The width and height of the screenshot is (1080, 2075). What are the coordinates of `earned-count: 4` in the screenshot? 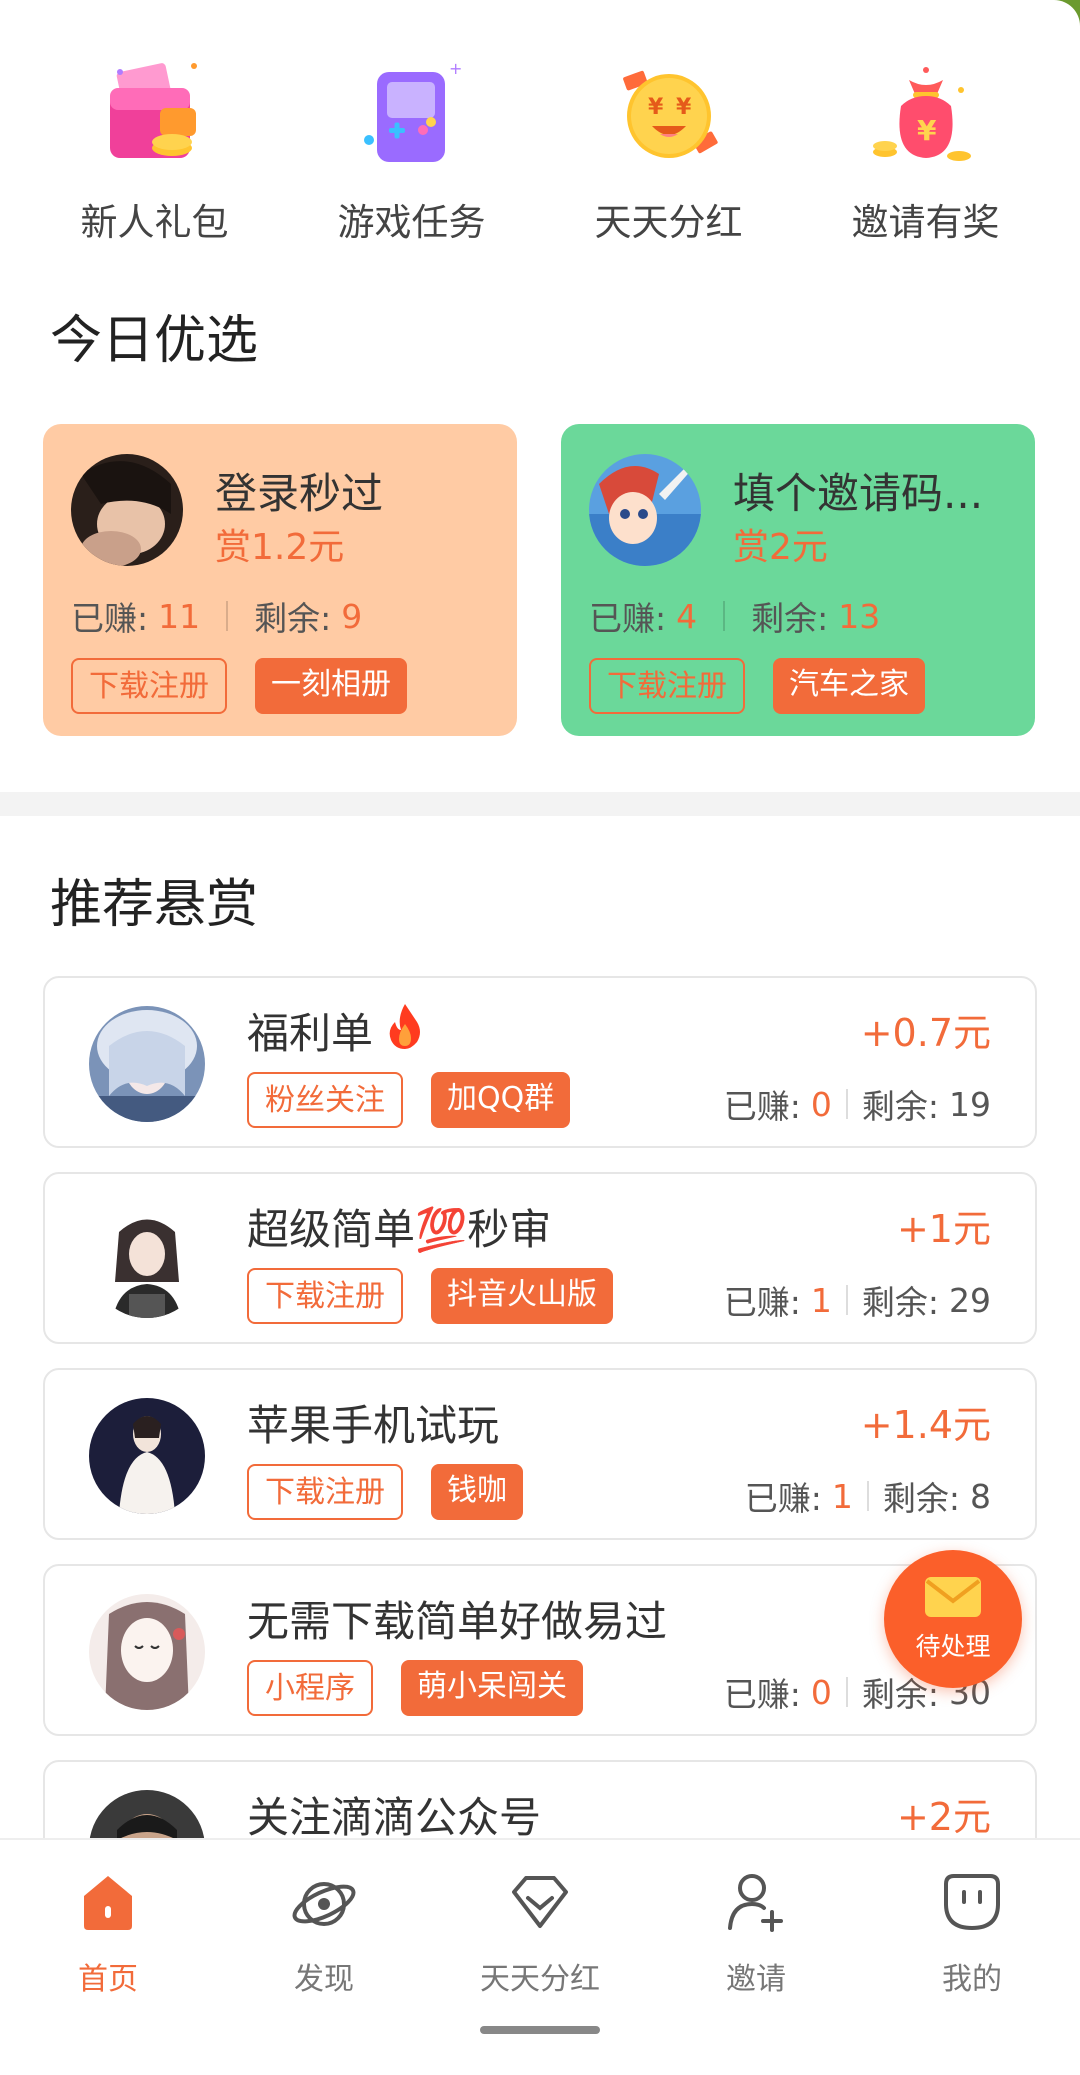 It's located at (687, 616).